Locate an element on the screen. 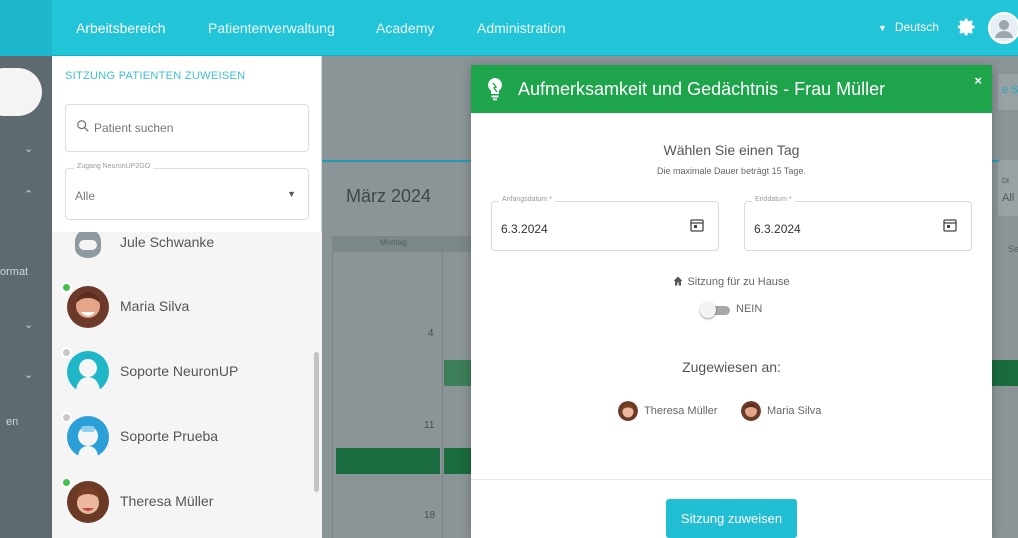  calendar-day-number: 18 is located at coordinates (429, 515).